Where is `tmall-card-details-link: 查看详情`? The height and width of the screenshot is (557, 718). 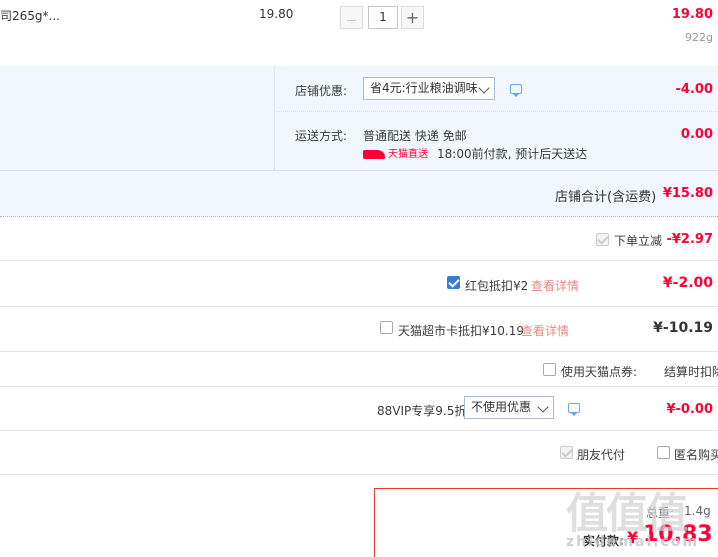 tmall-card-details-link: 查看详情 is located at coordinates (545, 330).